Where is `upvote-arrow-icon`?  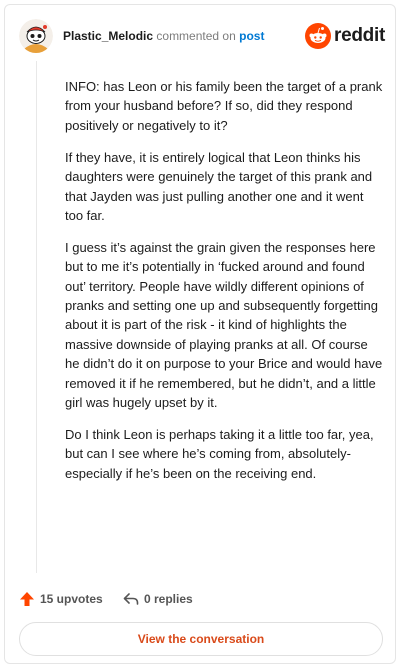 upvote-arrow-icon is located at coordinates (27, 599).